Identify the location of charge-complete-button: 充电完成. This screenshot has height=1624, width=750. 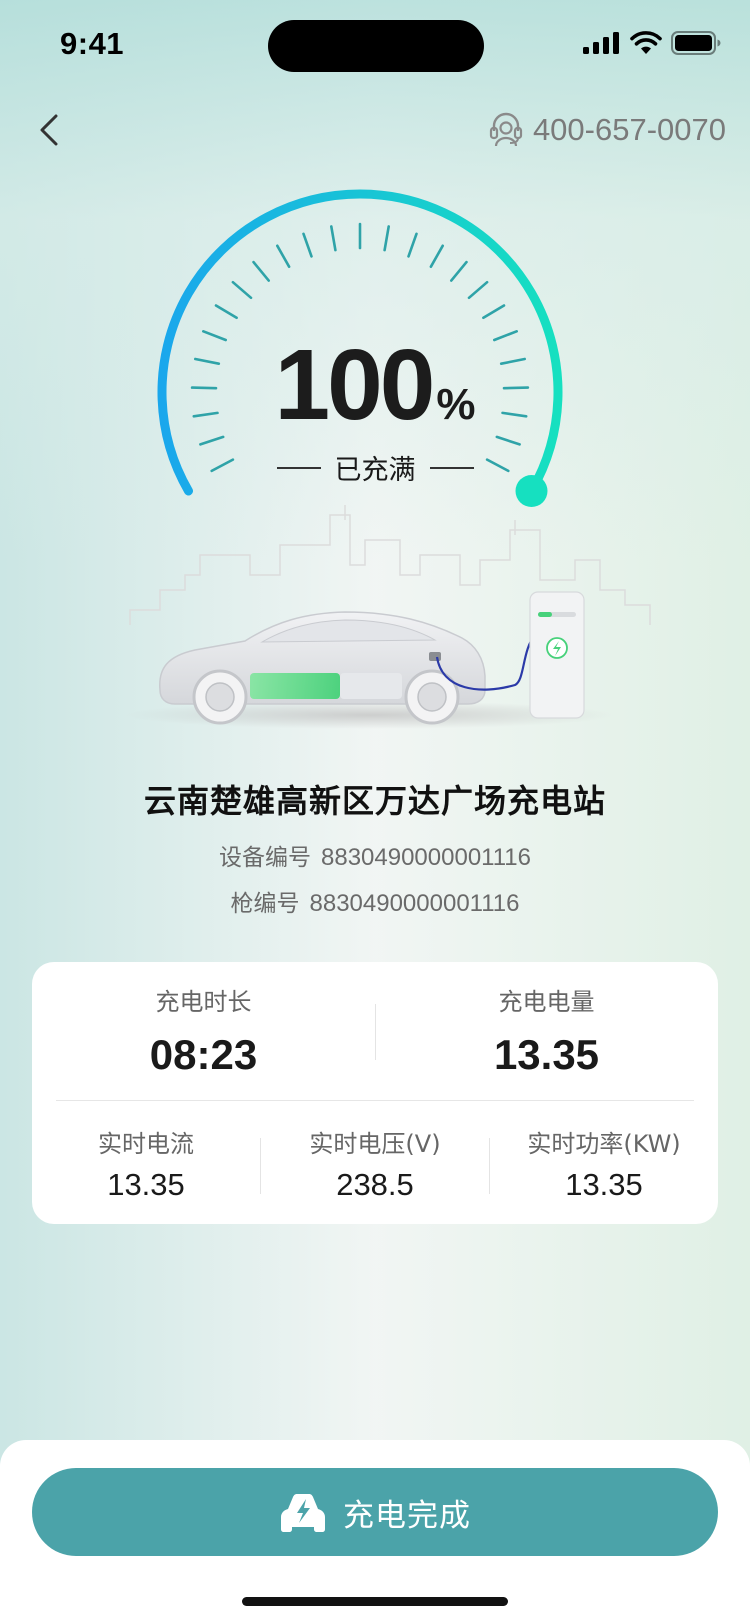
(375, 1512).